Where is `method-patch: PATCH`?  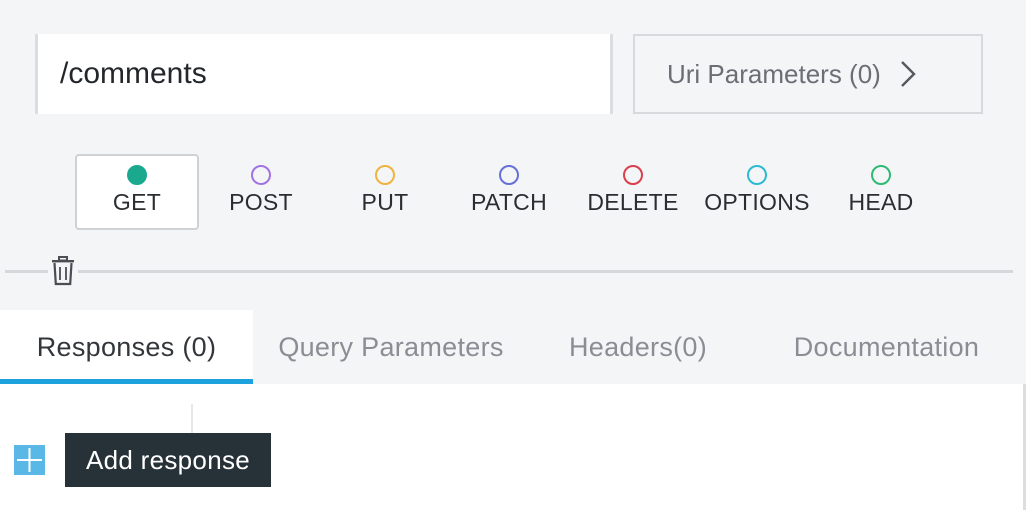 method-patch: PATCH is located at coordinates (509, 192).